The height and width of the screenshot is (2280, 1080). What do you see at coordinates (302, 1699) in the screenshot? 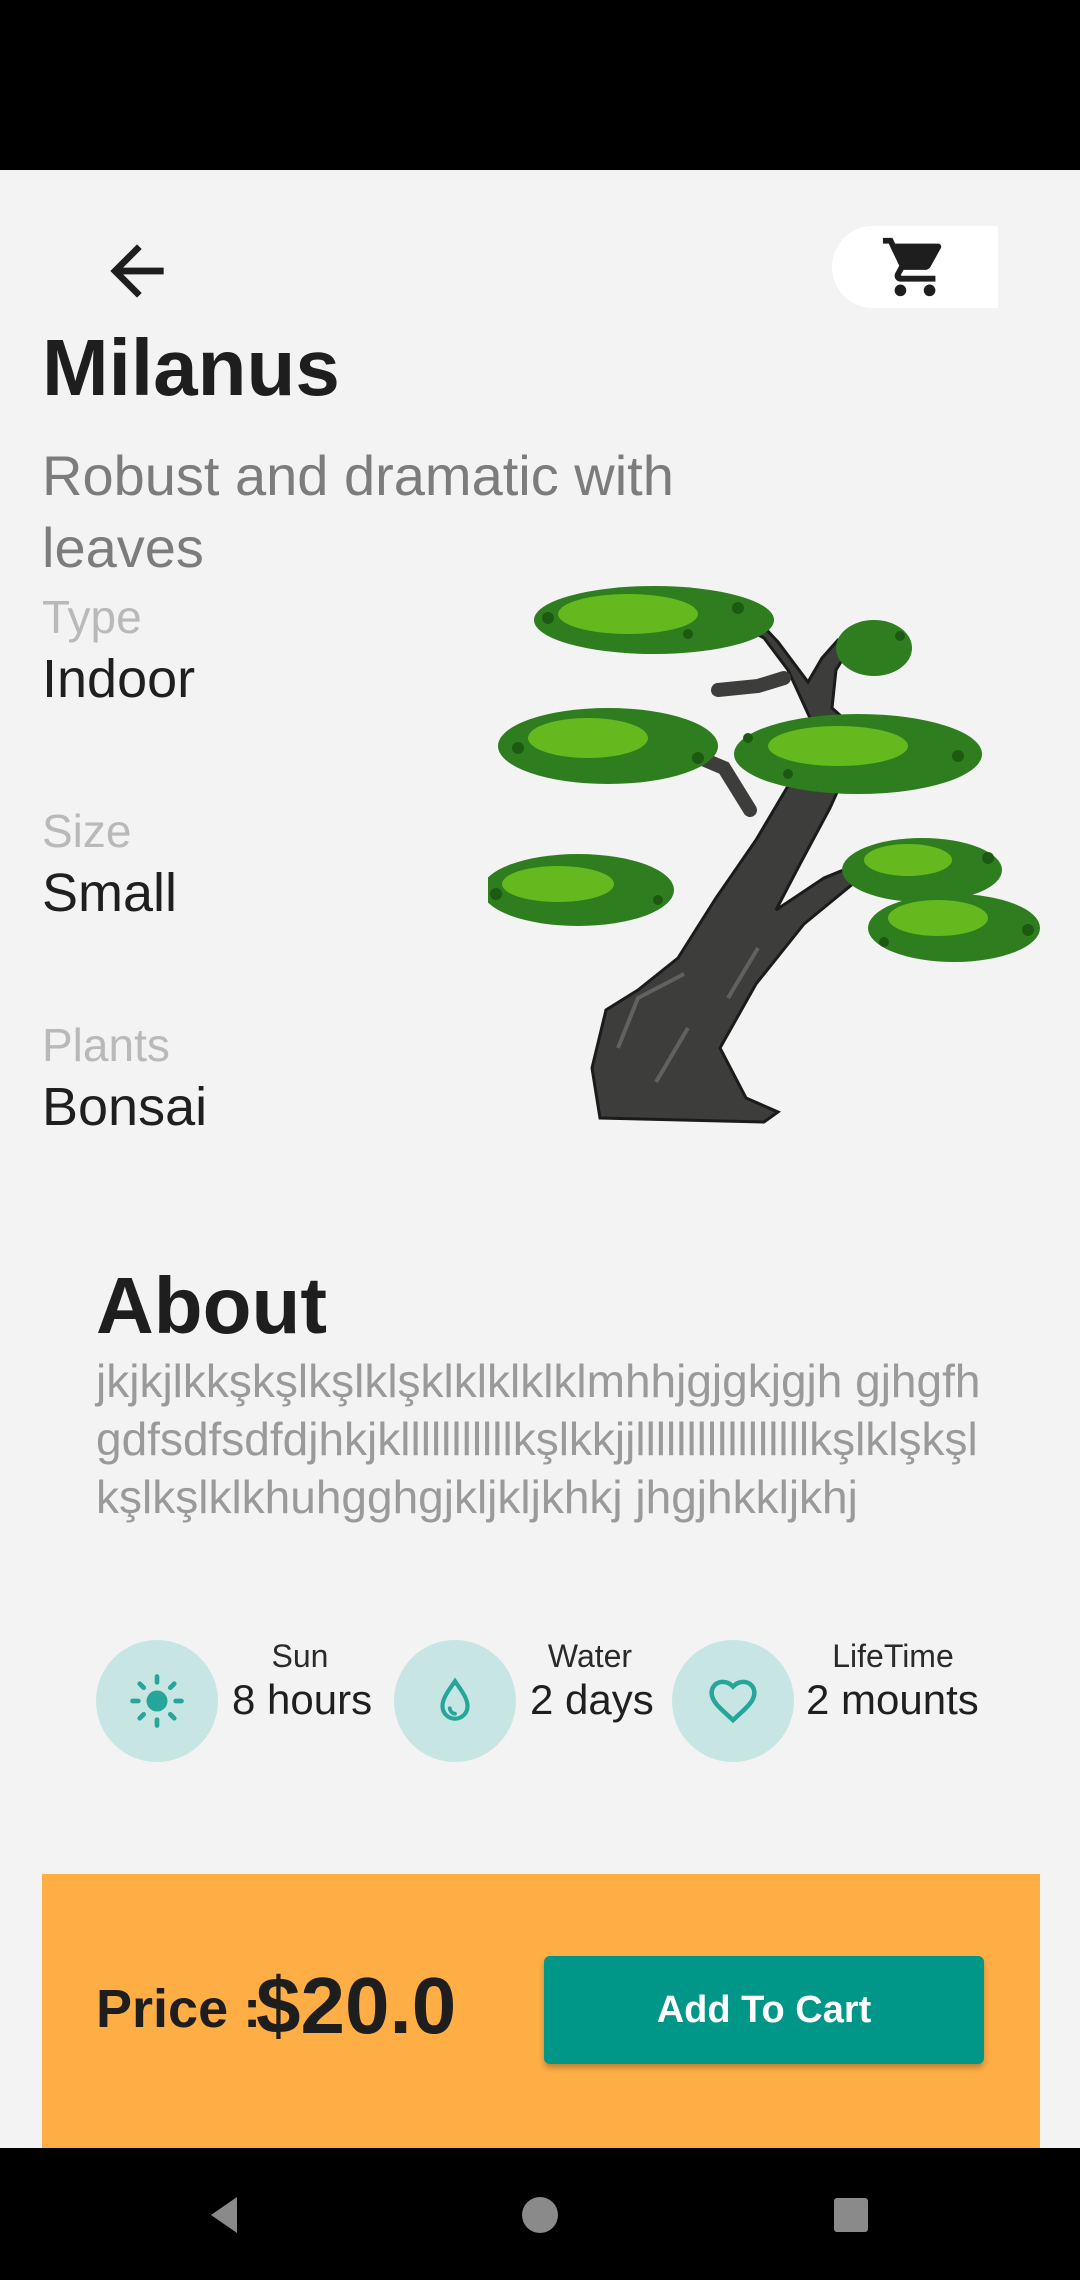
I see `care-sun-value: 8 hours` at bounding box center [302, 1699].